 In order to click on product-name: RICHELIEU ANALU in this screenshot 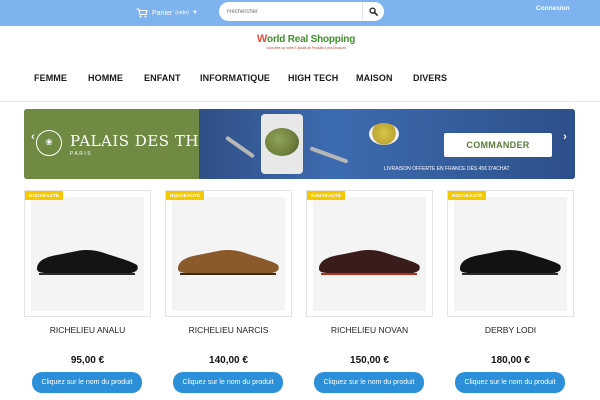, I will do `click(87, 330)`.